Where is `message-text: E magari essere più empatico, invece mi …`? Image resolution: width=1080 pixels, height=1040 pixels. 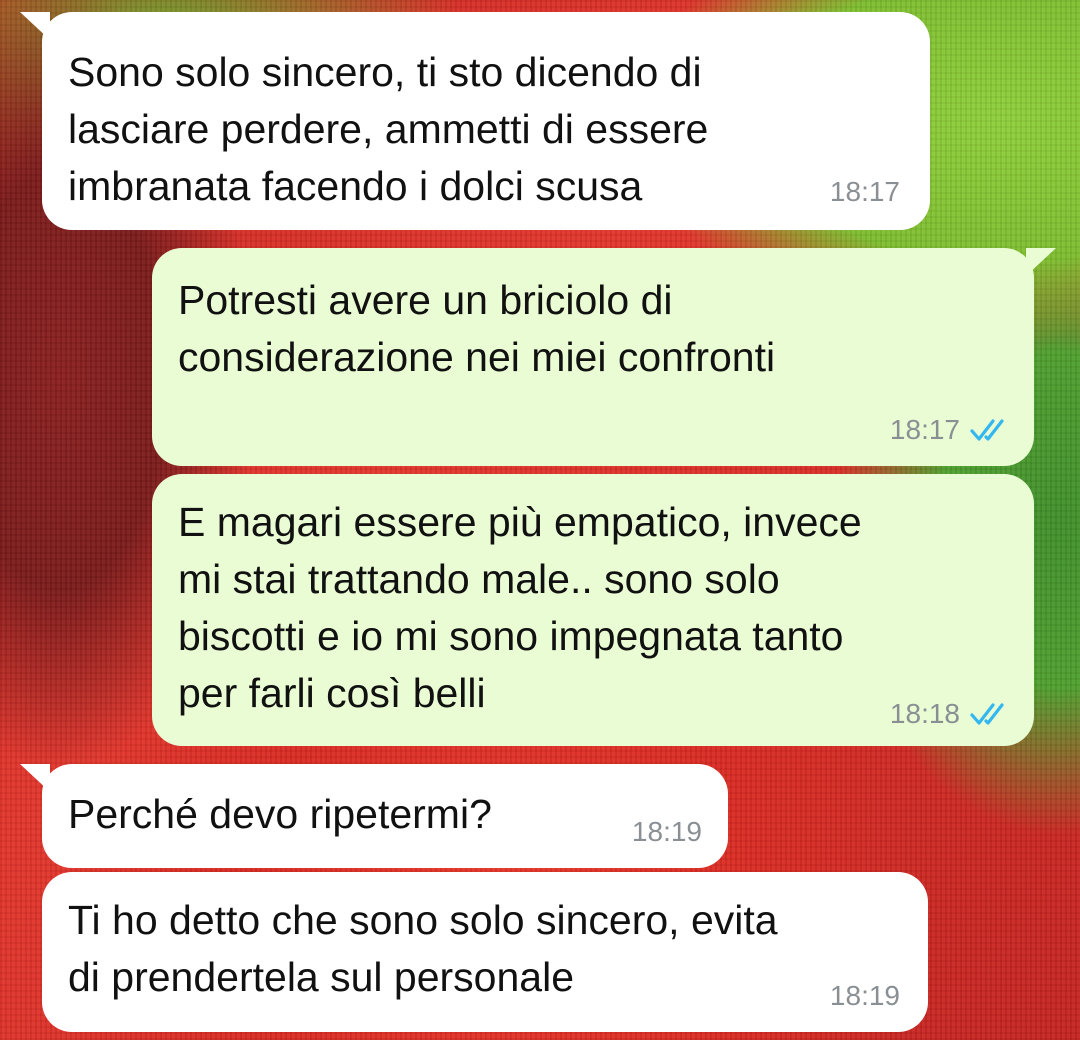
message-text: E magari essere più empatico, invece mi … is located at coordinates (520, 607).